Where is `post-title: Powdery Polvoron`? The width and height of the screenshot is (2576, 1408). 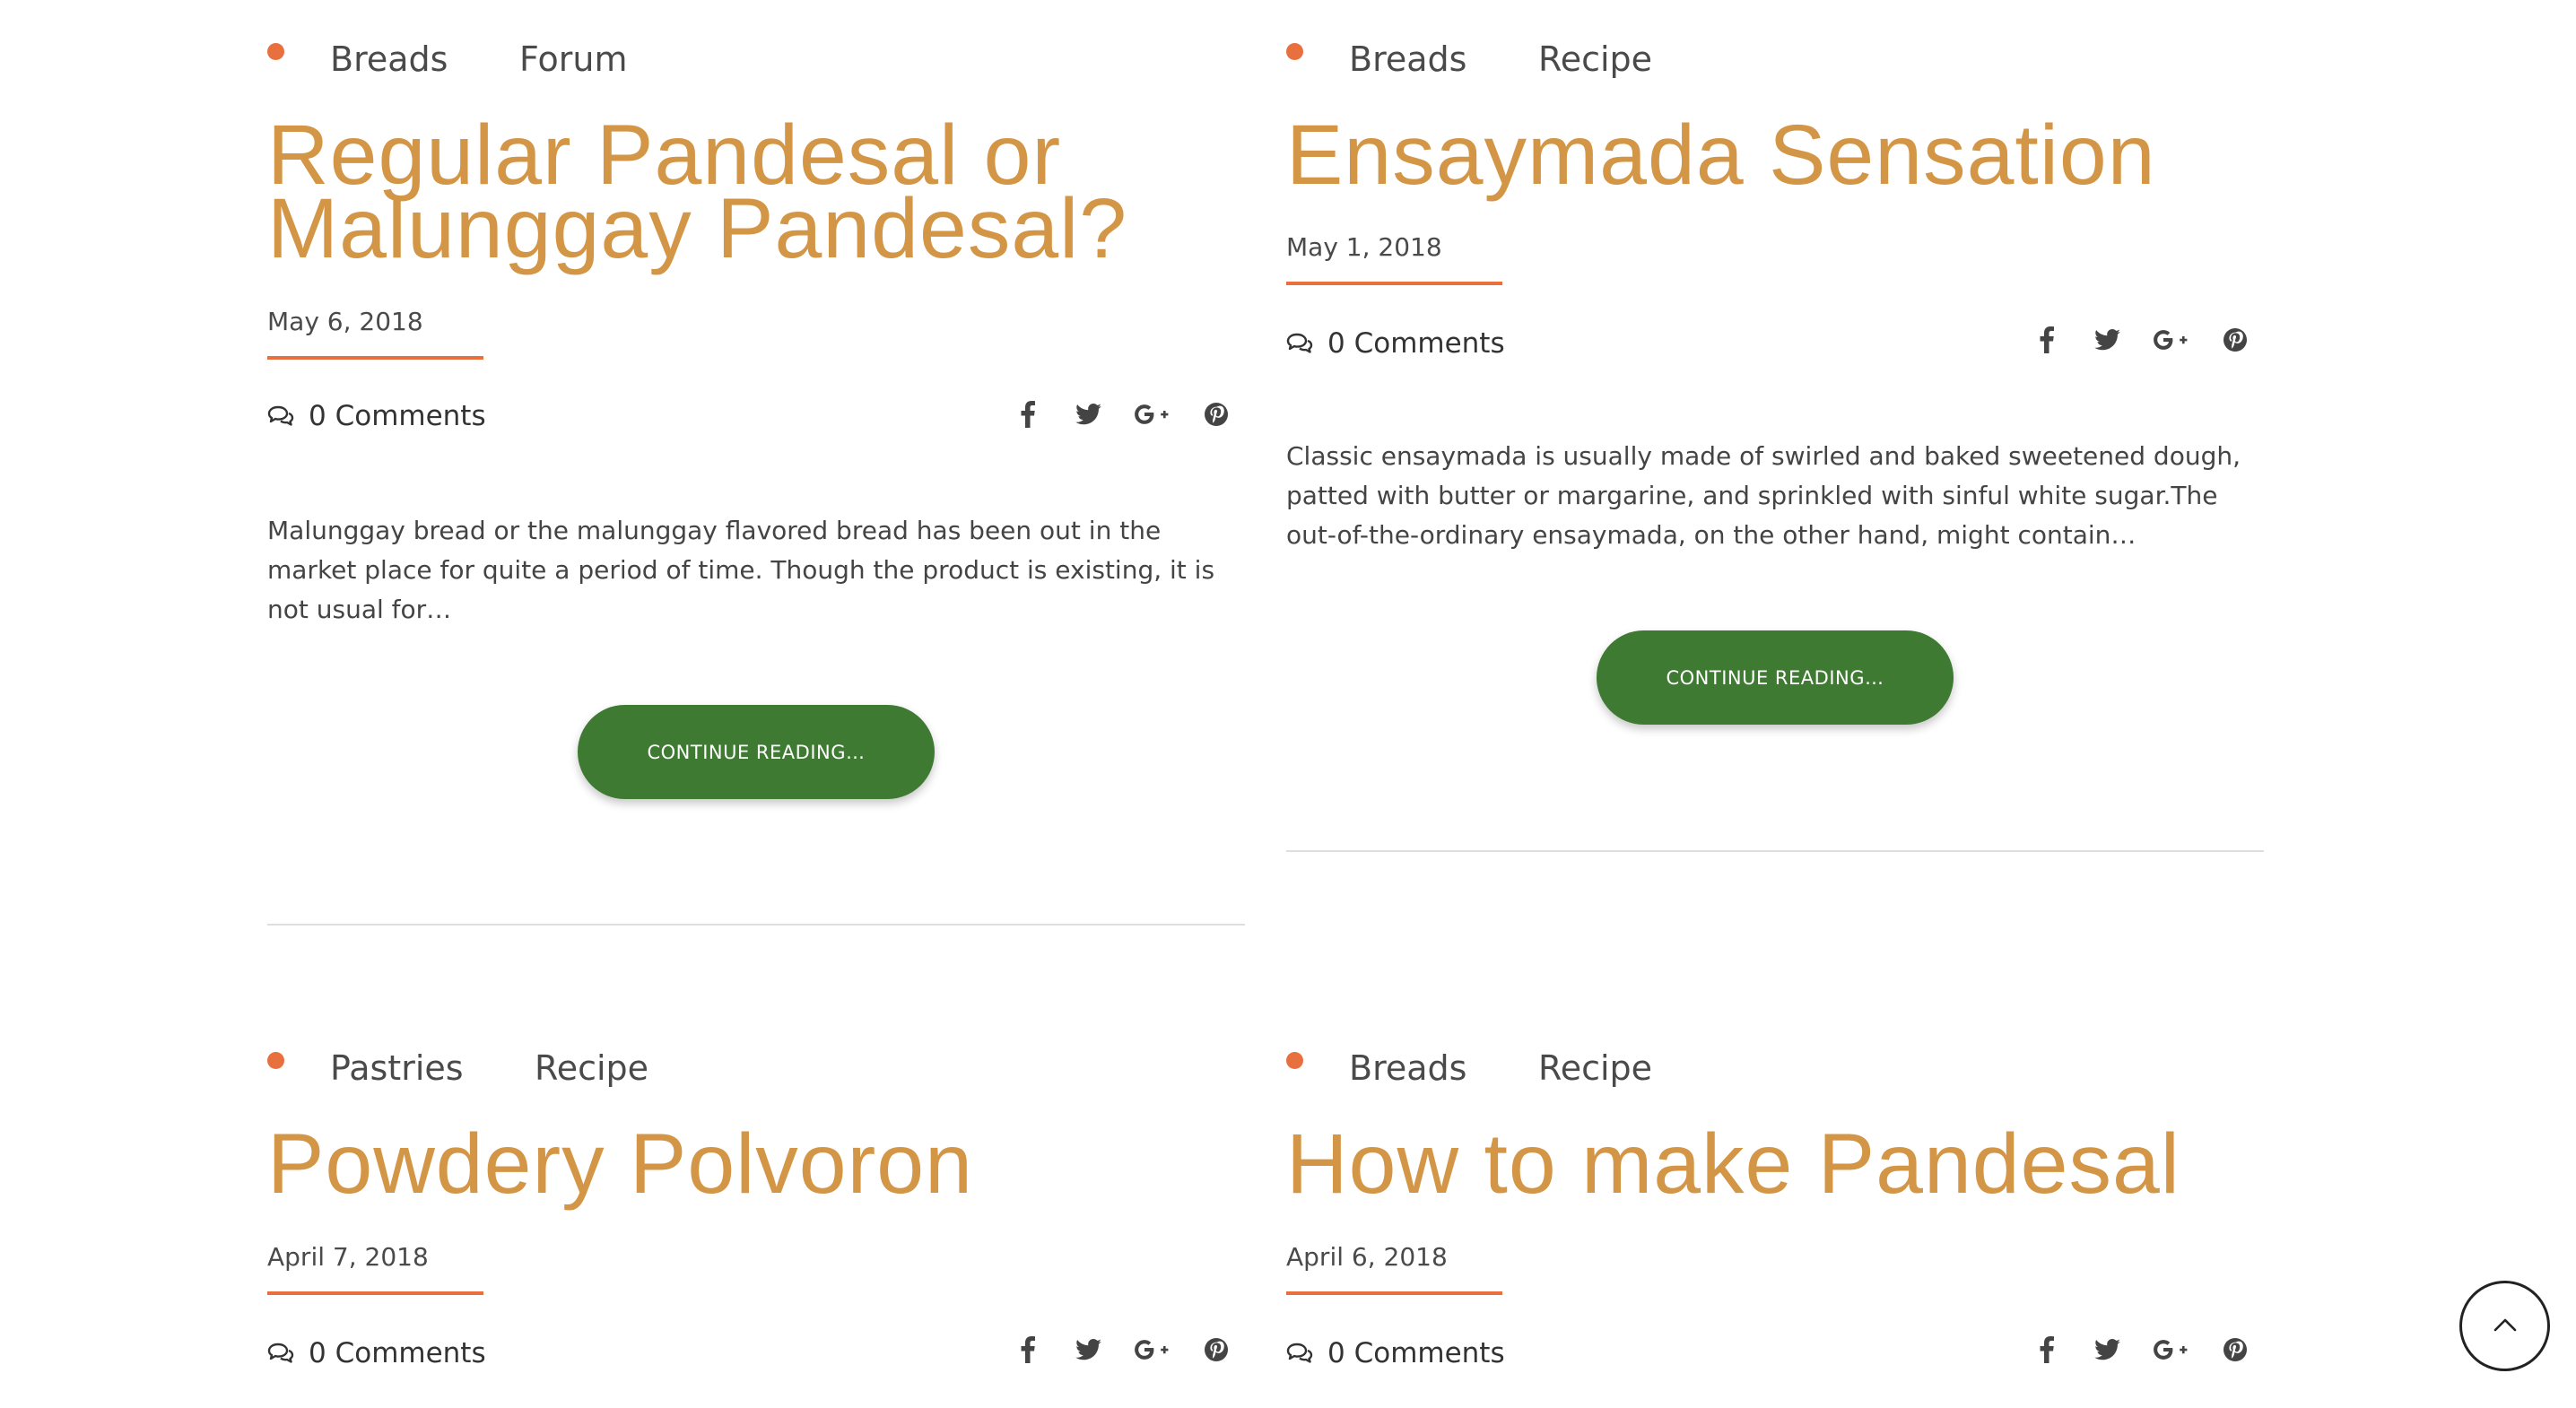
post-title: Powdery Polvoron is located at coordinates (620, 1164).